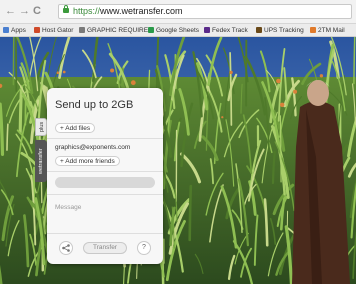 The height and width of the screenshot is (284, 356). What do you see at coordinates (105, 182) in the screenshot?
I see `sender-email-field` at bounding box center [105, 182].